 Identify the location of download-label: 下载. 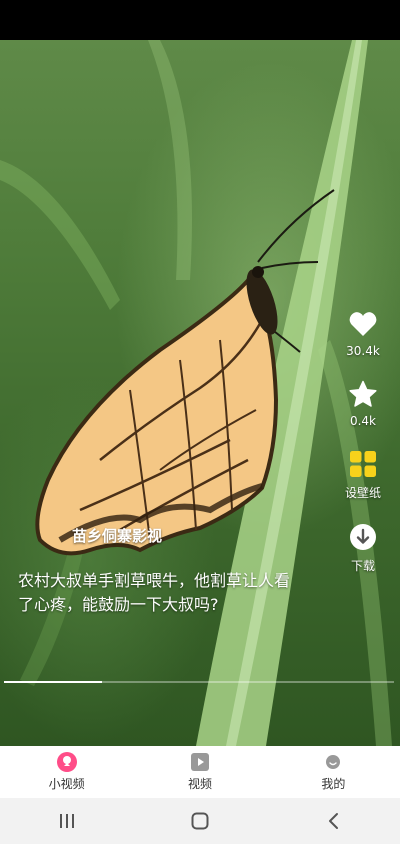
(362, 566).